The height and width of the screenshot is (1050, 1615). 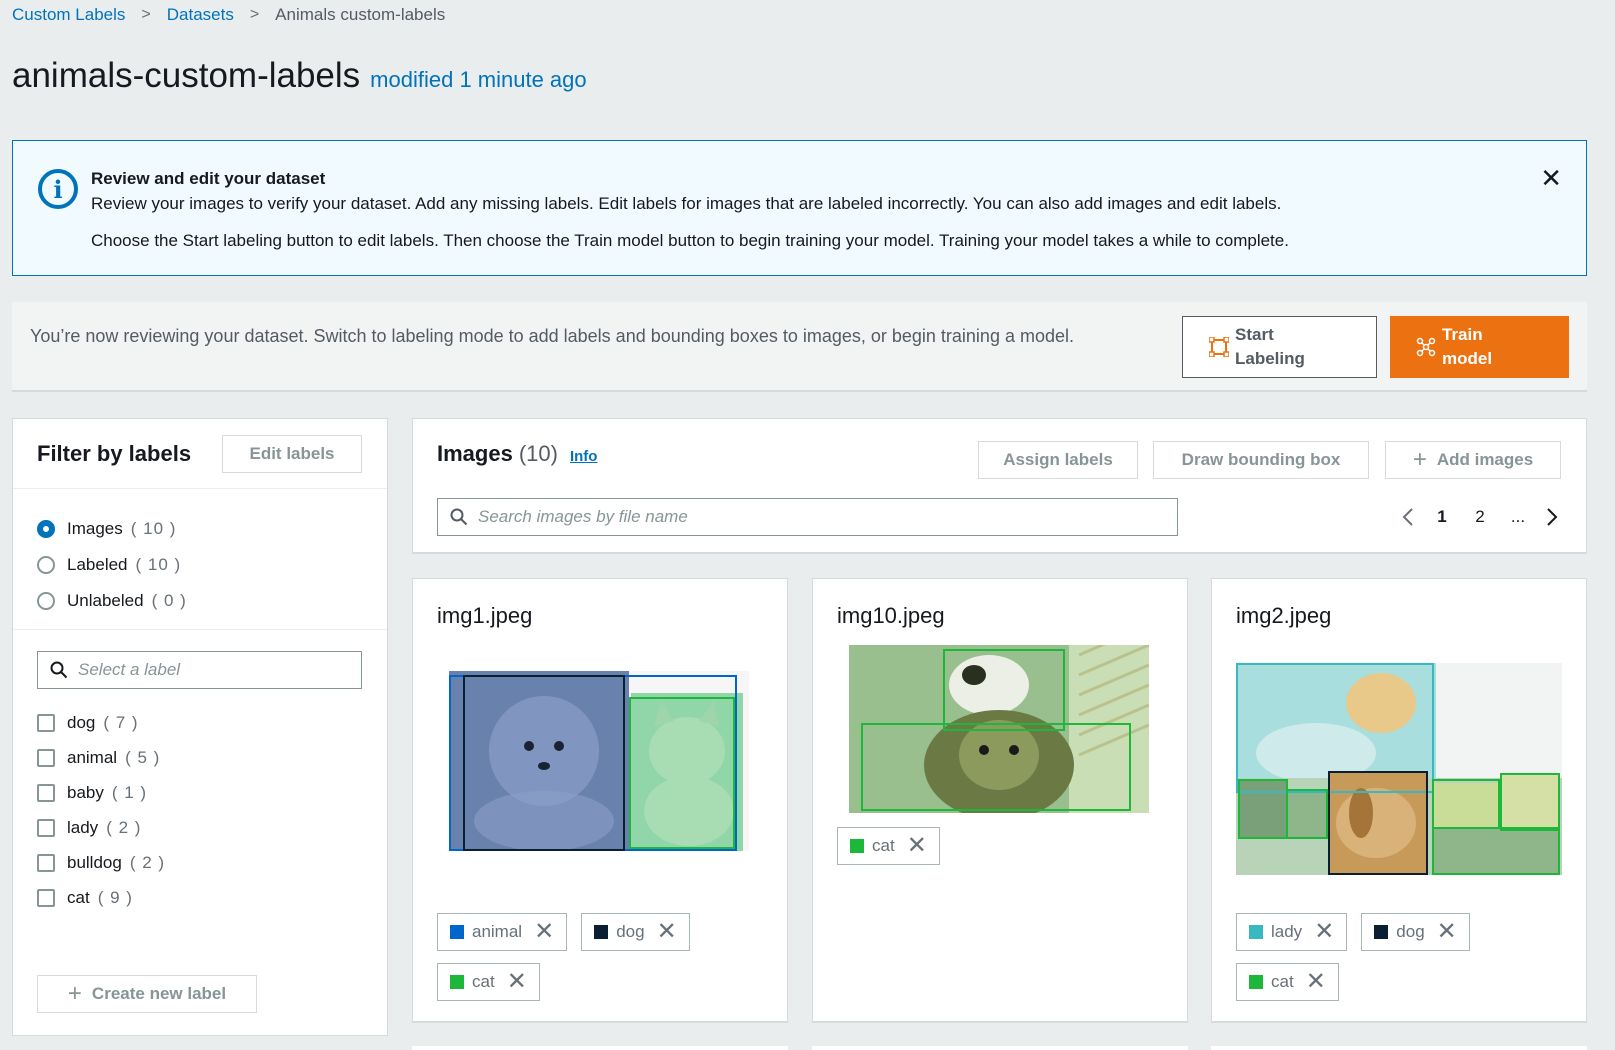 I want to click on assign-labels-button: Assign labels, so click(x=1058, y=460).